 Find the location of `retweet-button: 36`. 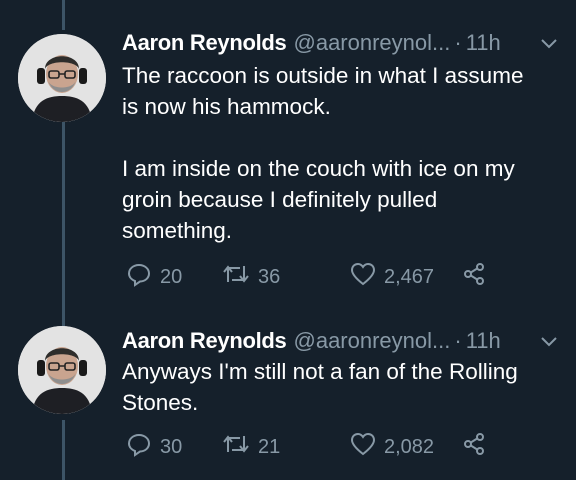

retweet-button: 36 is located at coordinates (286, 277).